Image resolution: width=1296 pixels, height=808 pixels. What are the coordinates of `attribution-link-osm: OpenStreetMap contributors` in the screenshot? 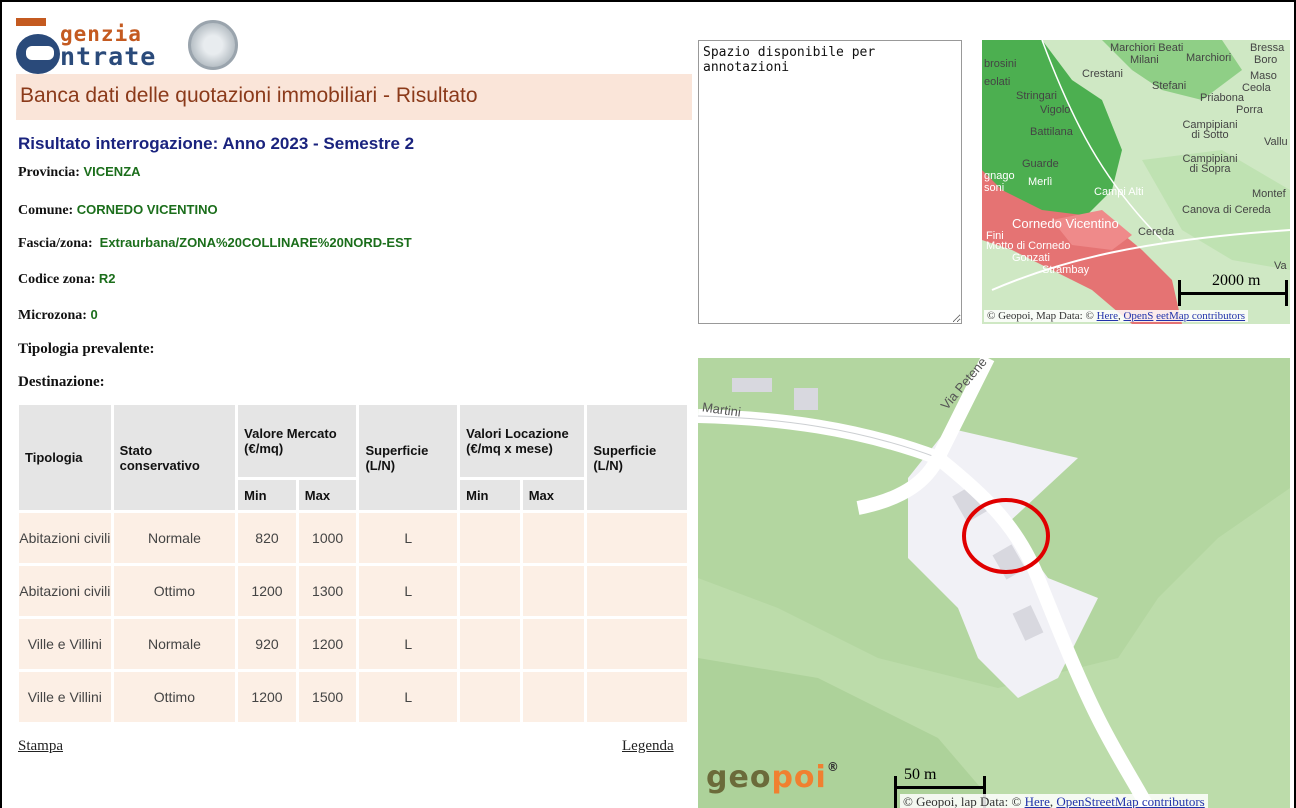 It's located at (1130, 801).